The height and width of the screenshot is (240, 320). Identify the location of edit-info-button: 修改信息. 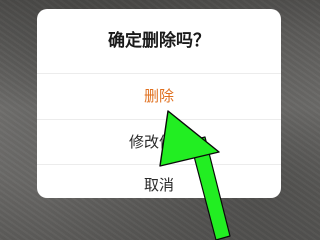
(159, 142).